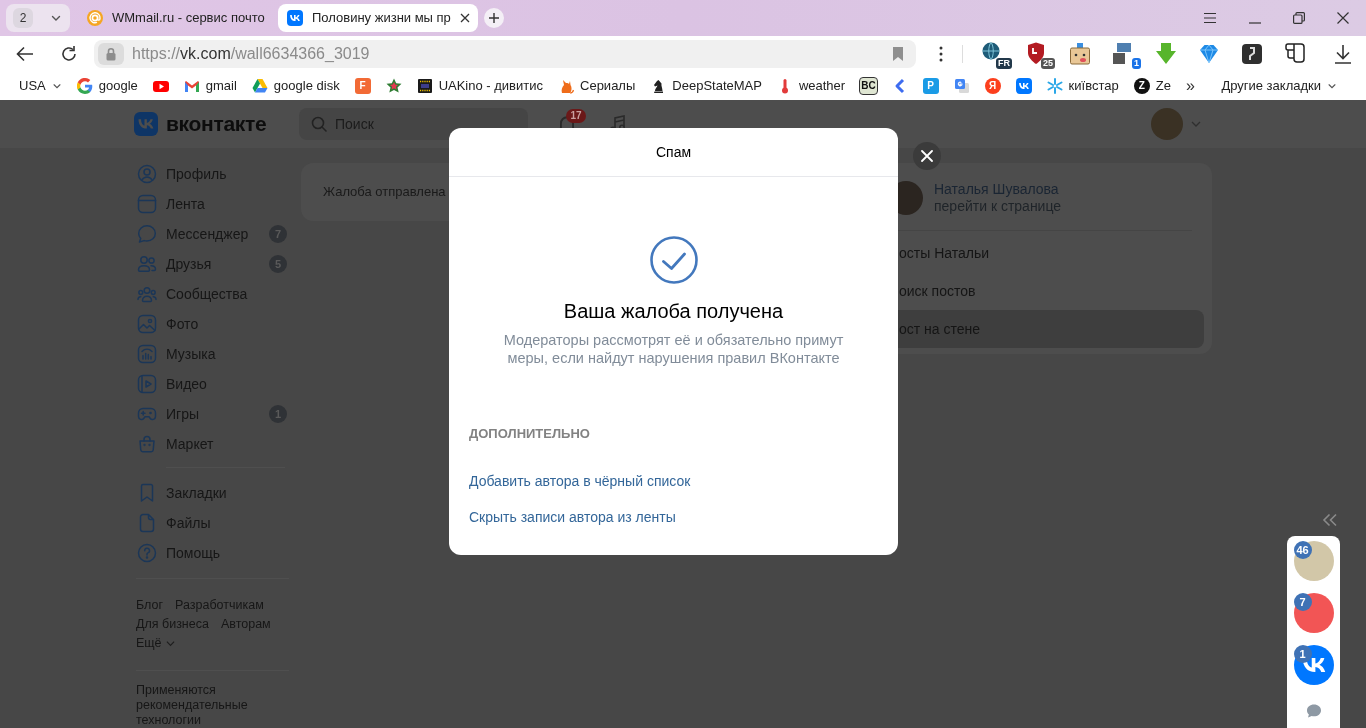 Image resolution: width=1366 pixels, height=728 pixels. I want to click on tab-count: 2, so click(23, 18).